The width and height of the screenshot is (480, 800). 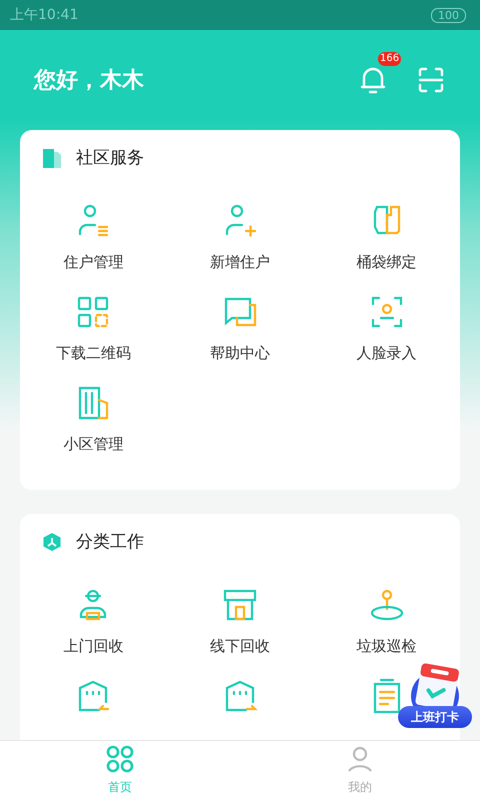 I want to click on grid-icon, so click(x=120, y=759).